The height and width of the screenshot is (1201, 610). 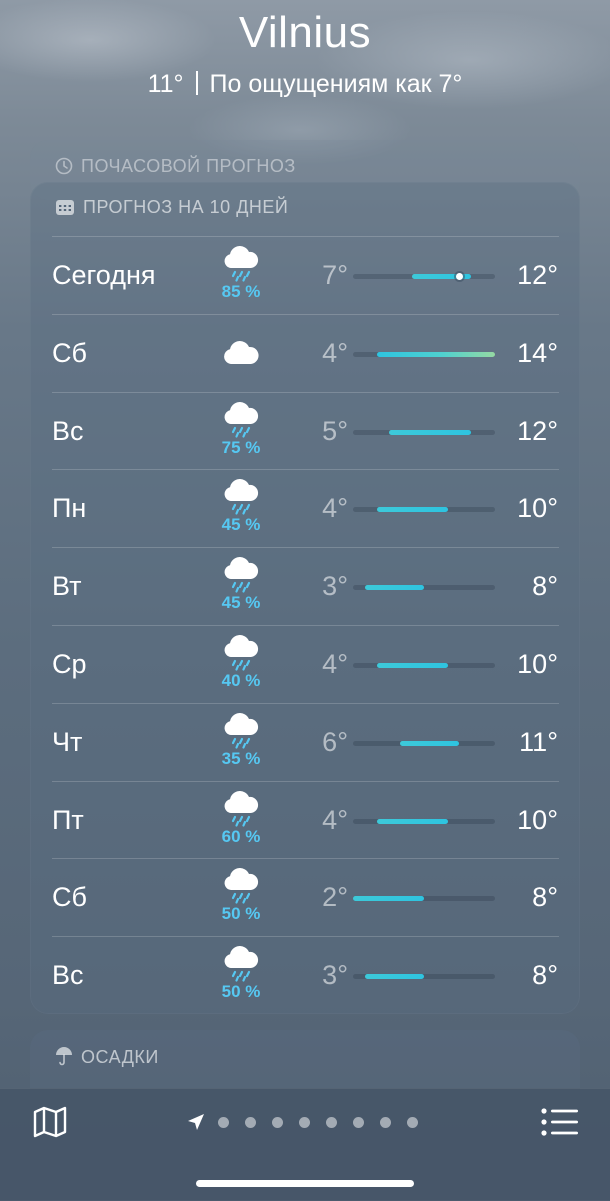 What do you see at coordinates (305, 431) in the screenshot?
I see `forecast-row: Вс 75 % 5° 12°` at bounding box center [305, 431].